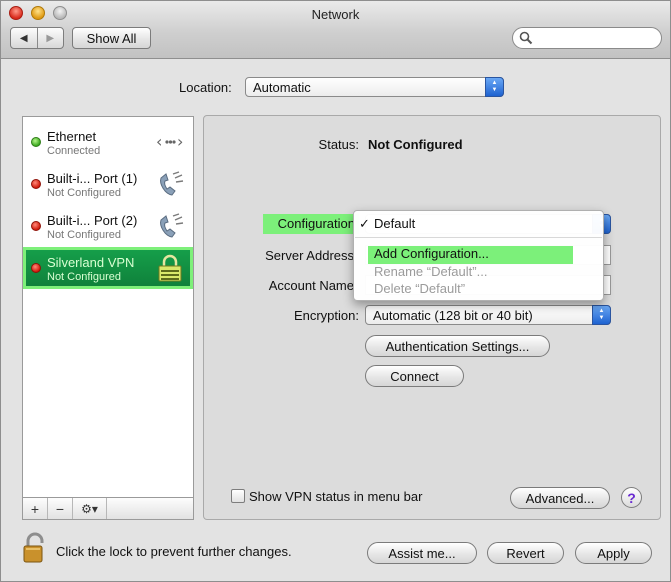 The height and width of the screenshot is (582, 671). What do you see at coordinates (336, 496) in the screenshot?
I see `show-vpn-status-label: Show VPN status in menu bar` at bounding box center [336, 496].